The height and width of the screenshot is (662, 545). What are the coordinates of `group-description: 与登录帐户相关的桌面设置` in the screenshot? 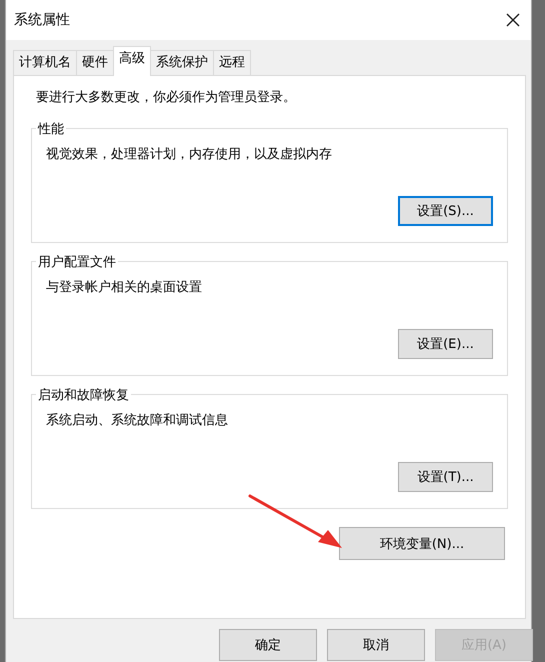 It's located at (124, 287).